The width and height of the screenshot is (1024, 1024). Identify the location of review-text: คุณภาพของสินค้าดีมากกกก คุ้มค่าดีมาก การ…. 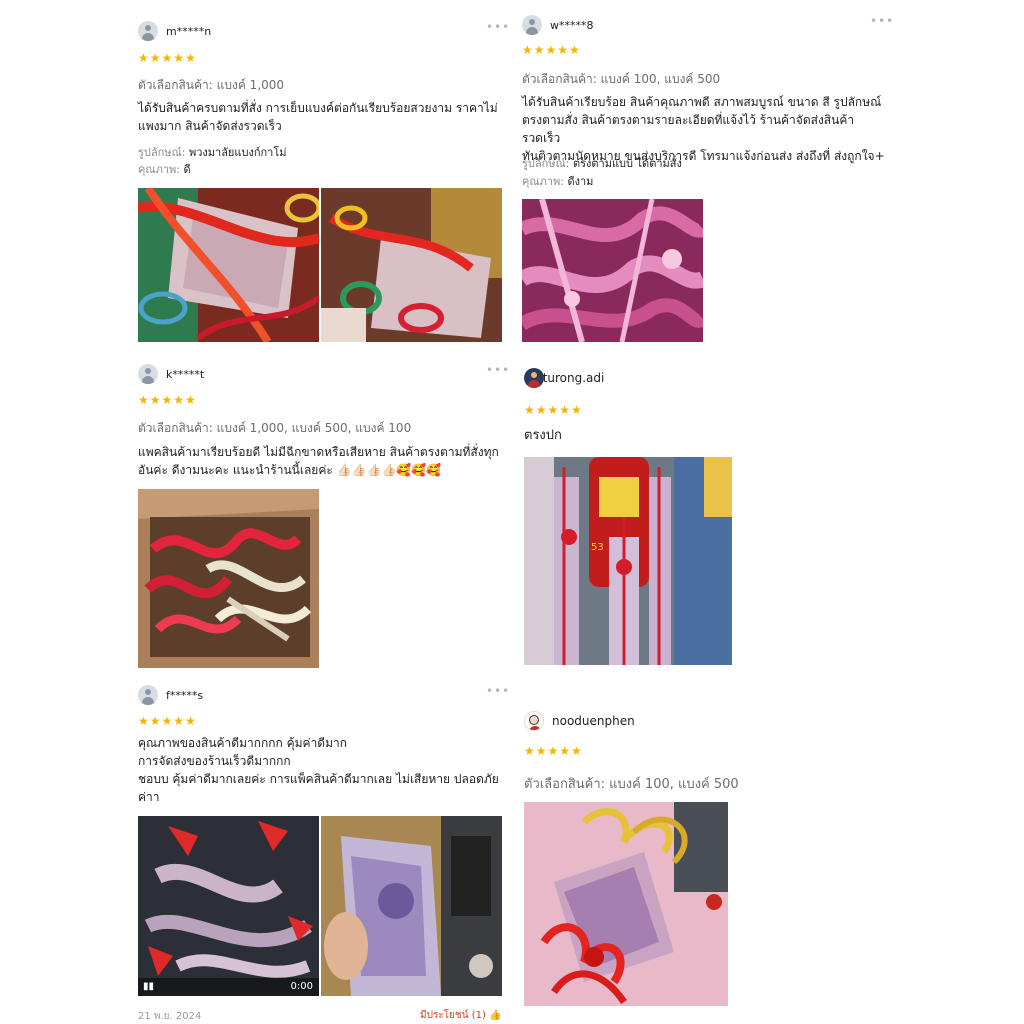
(323, 770).